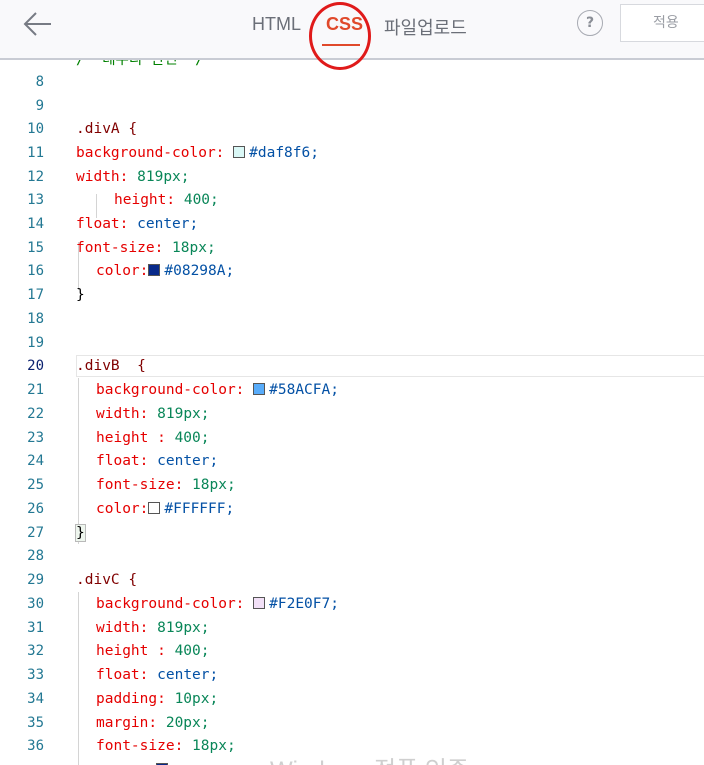 Image resolution: width=704 pixels, height=765 pixels. I want to click on line-number: 8, so click(39, 82).